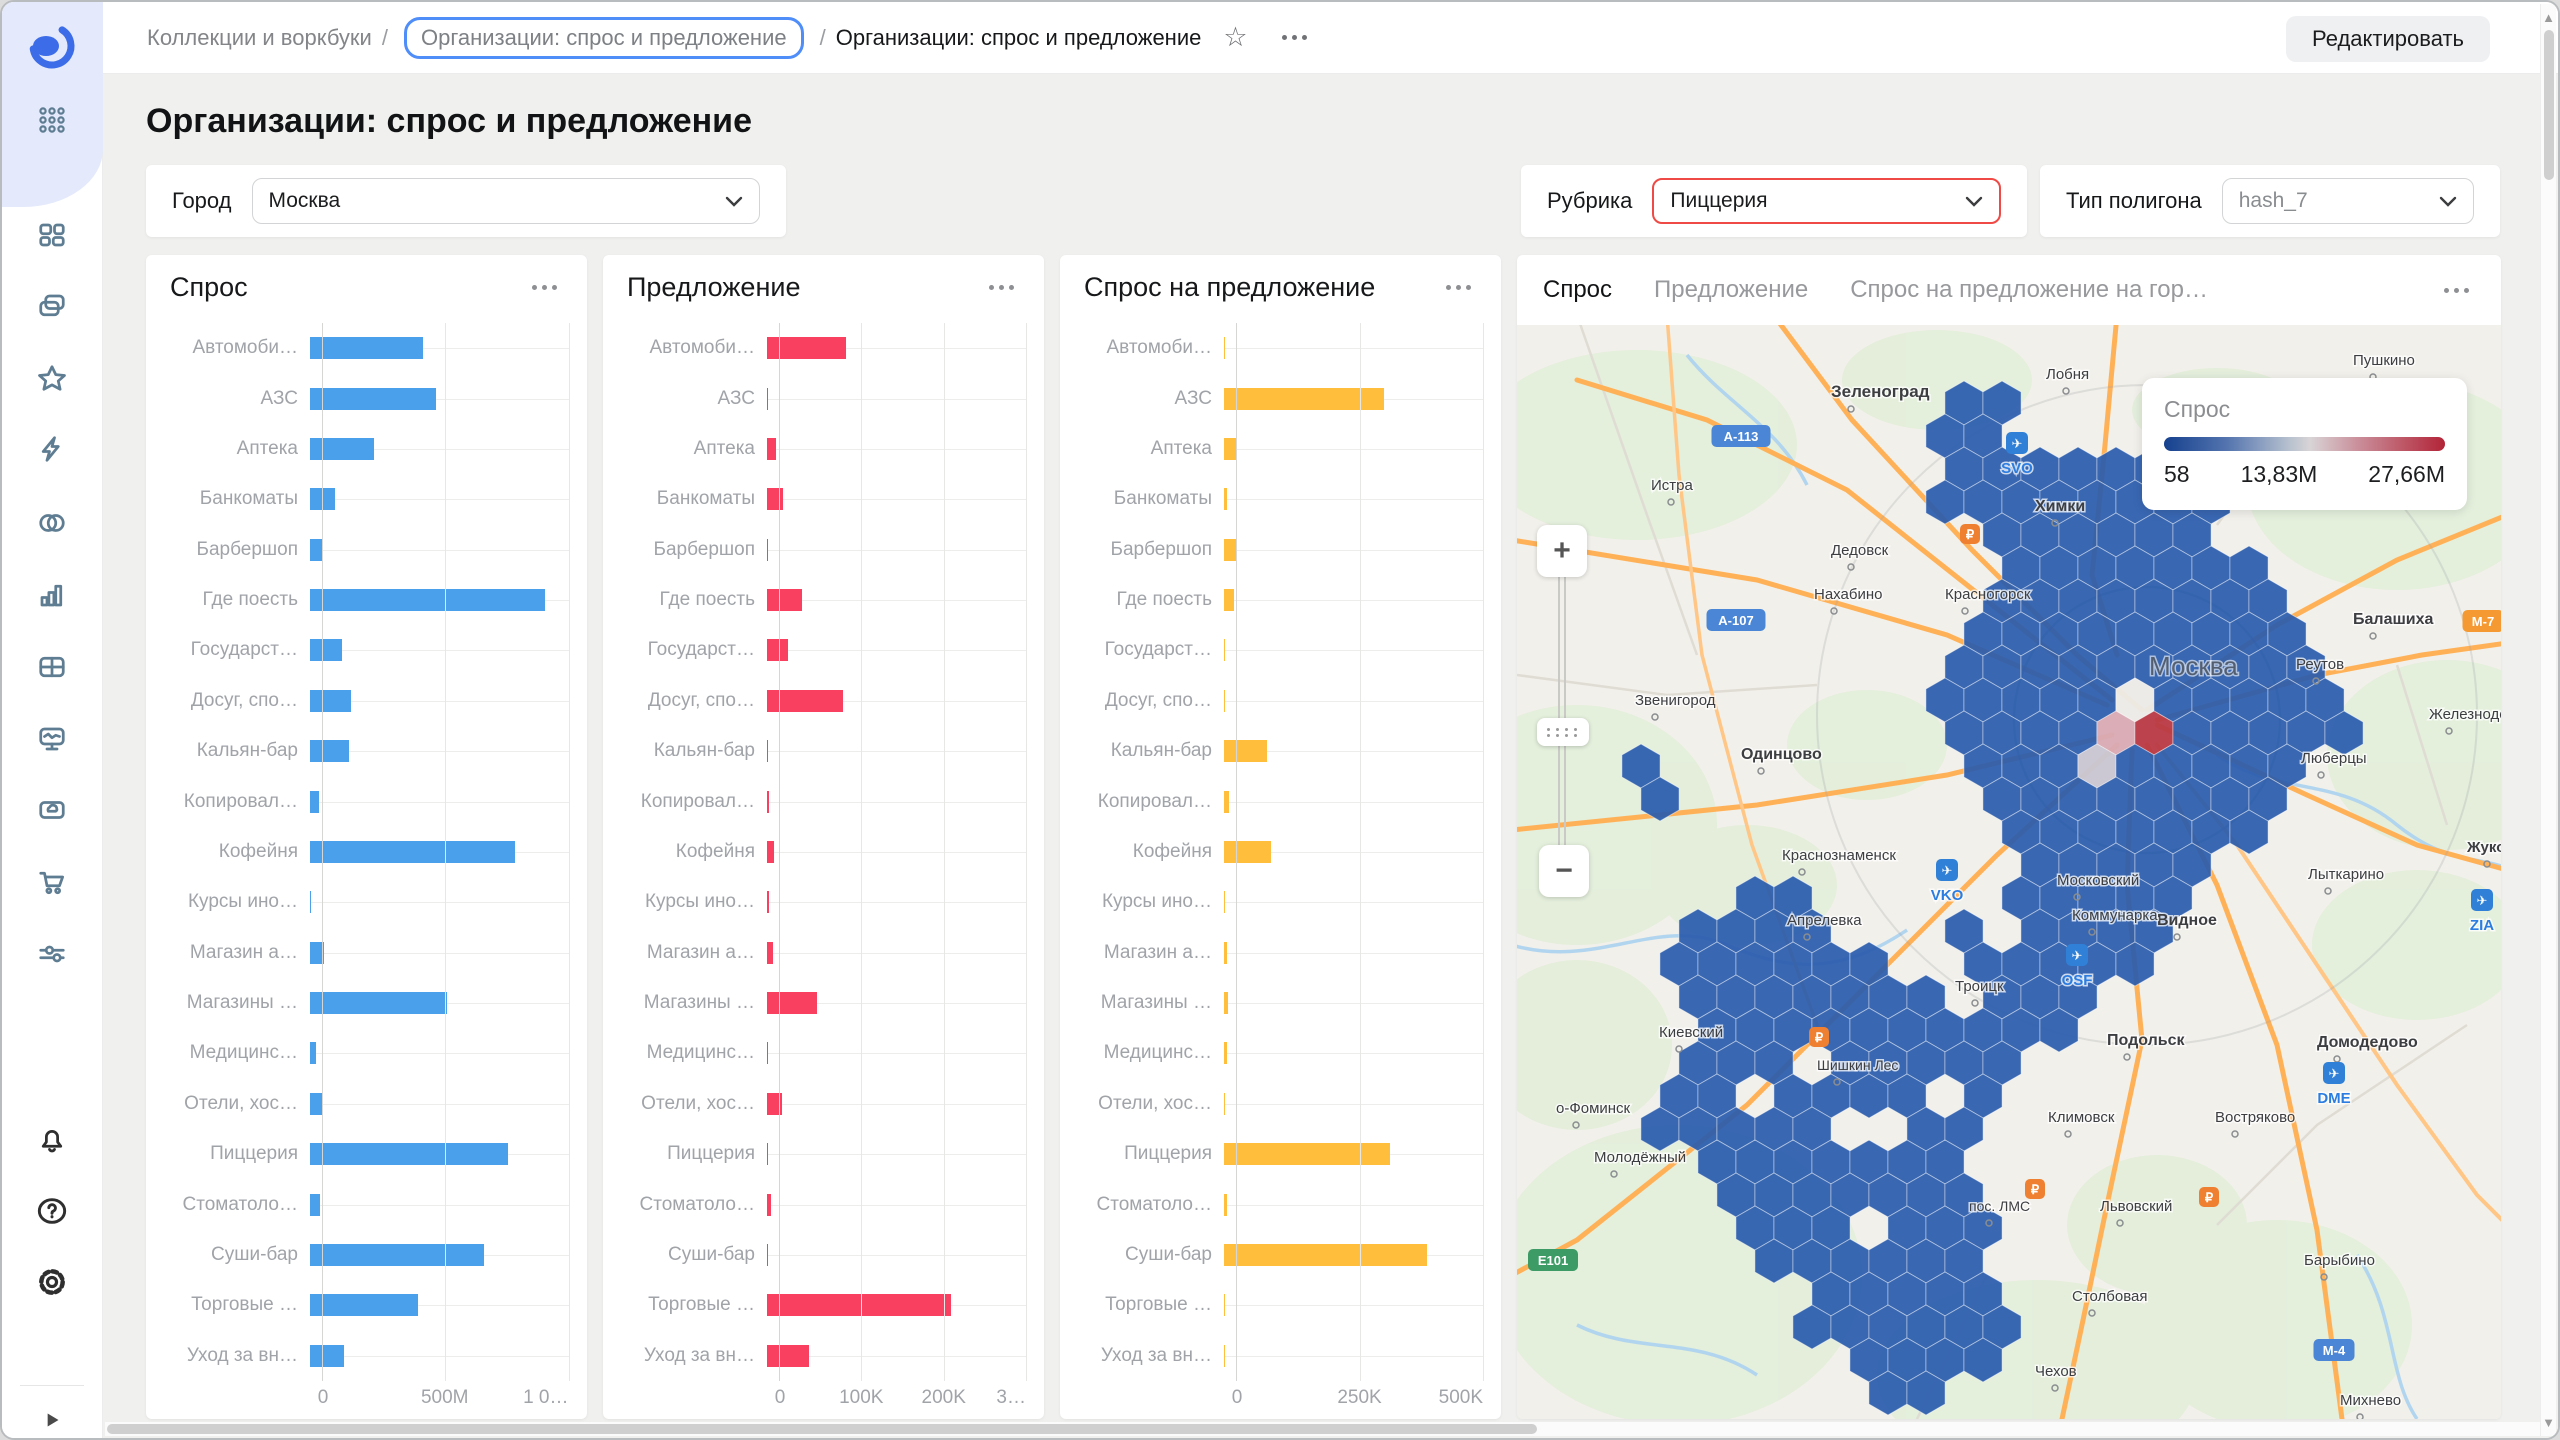 The image size is (2560, 1440). Describe the element at coordinates (2548, 17) in the screenshot. I see `scroll-up-icon: ▲` at that location.